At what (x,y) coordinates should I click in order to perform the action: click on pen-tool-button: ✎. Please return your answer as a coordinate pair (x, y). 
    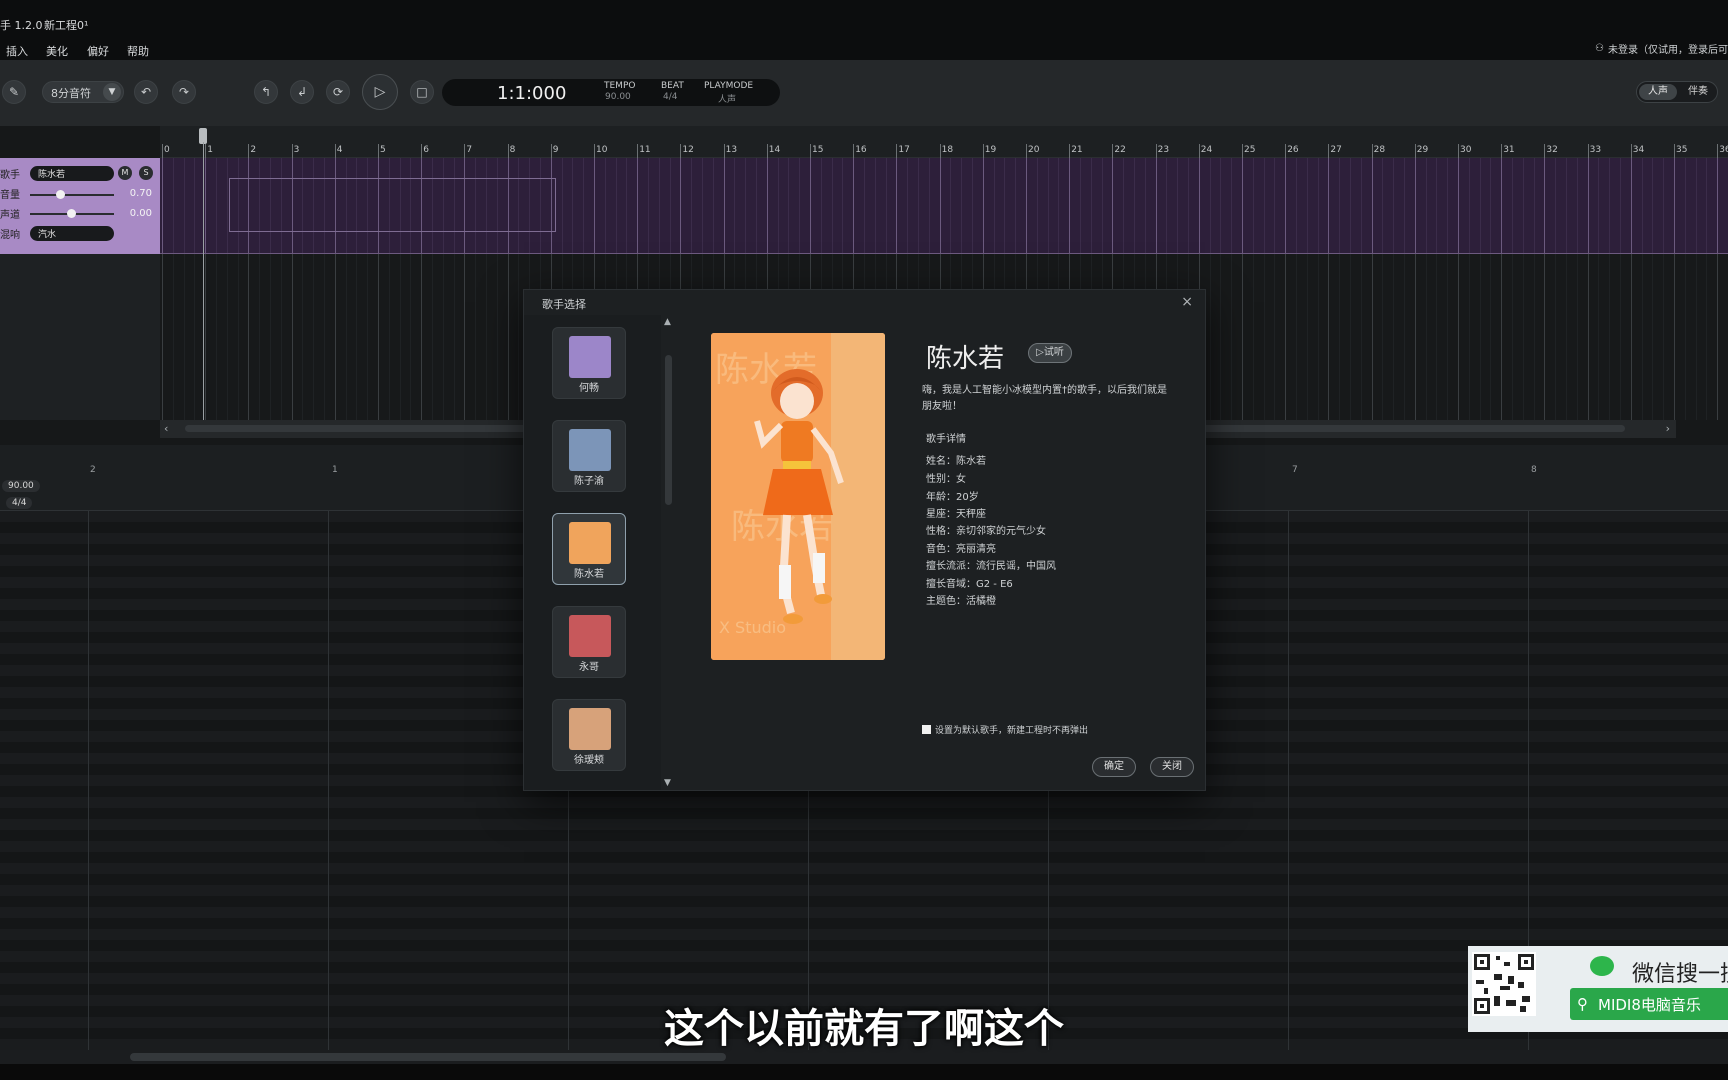
    Looking at the image, I should click on (14, 92).